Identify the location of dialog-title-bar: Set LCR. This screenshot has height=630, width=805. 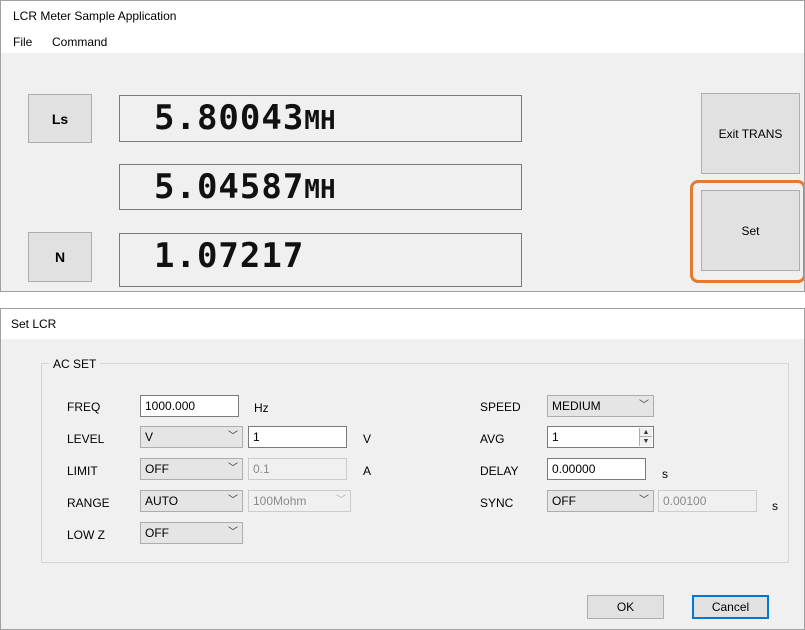
(402, 324).